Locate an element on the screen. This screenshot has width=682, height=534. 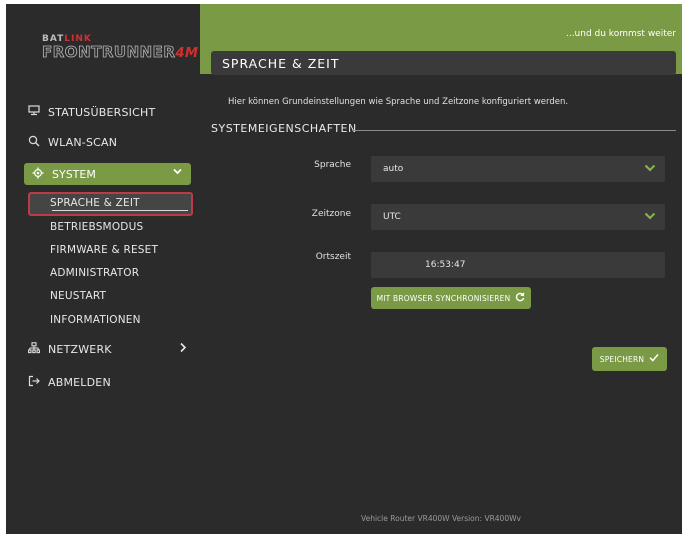
sidebar-item-abmelden: ABMELDEN is located at coordinates (68, 382).